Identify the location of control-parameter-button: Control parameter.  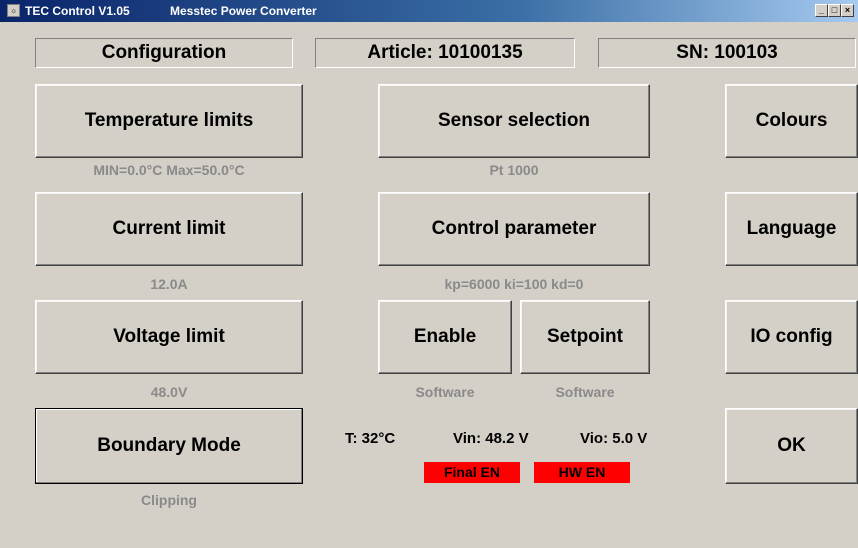
(514, 229).